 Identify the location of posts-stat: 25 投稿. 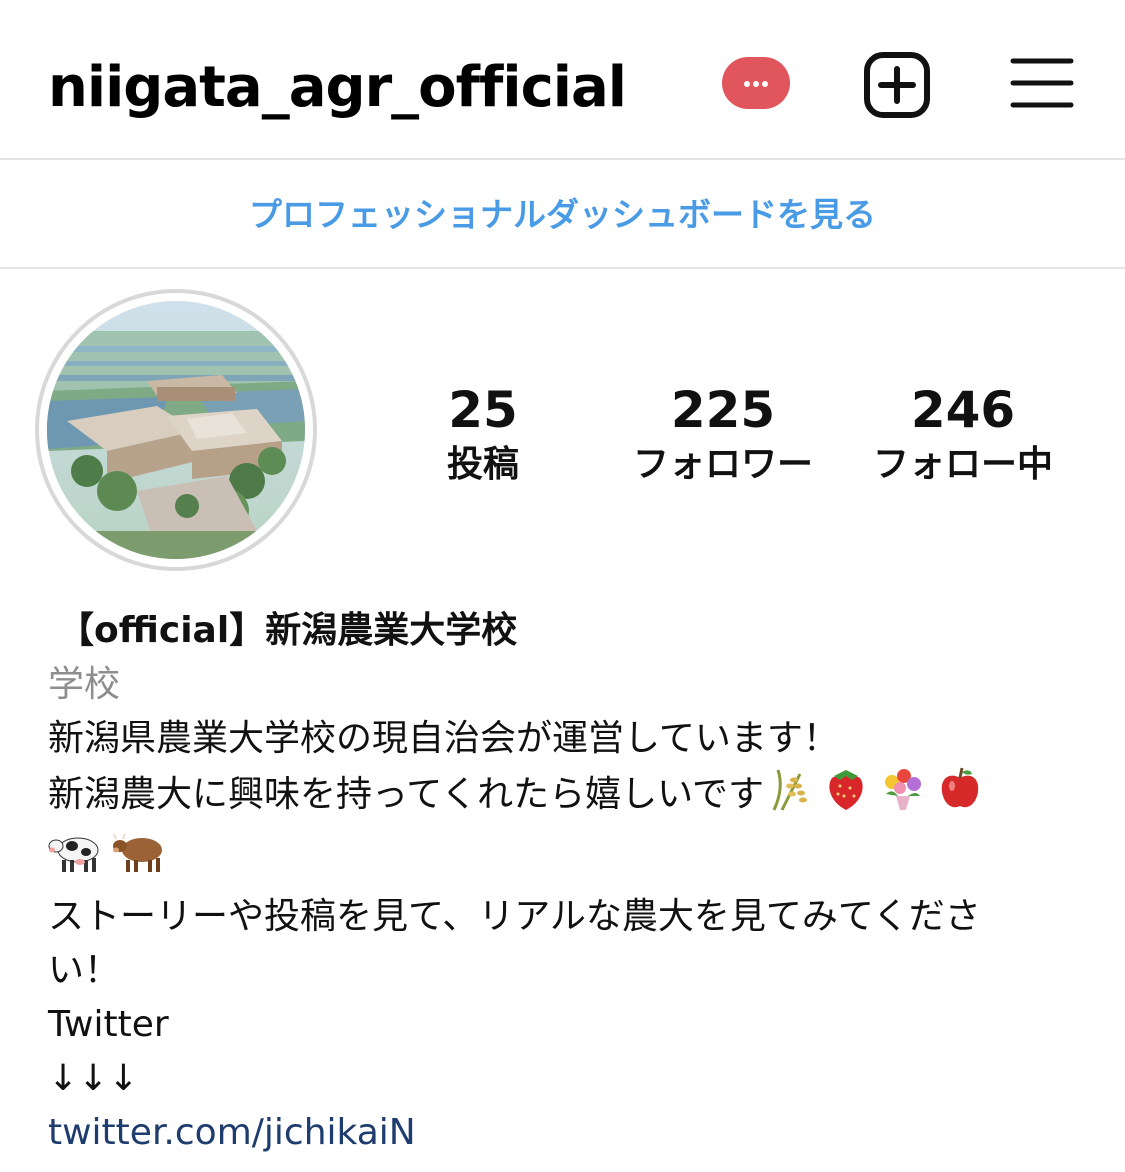
(483, 435).